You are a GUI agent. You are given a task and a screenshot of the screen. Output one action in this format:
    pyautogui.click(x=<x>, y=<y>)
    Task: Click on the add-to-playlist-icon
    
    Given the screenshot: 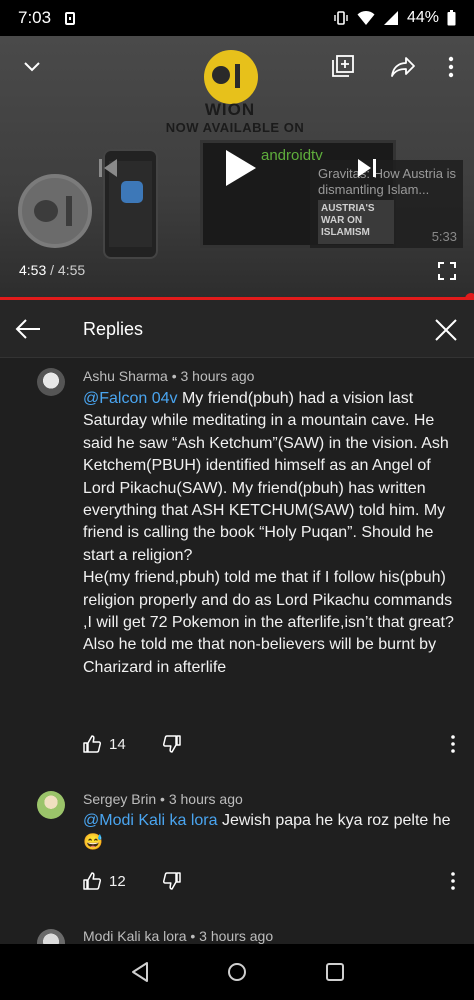 What is the action you would take?
    pyautogui.click(x=343, y=66)
    